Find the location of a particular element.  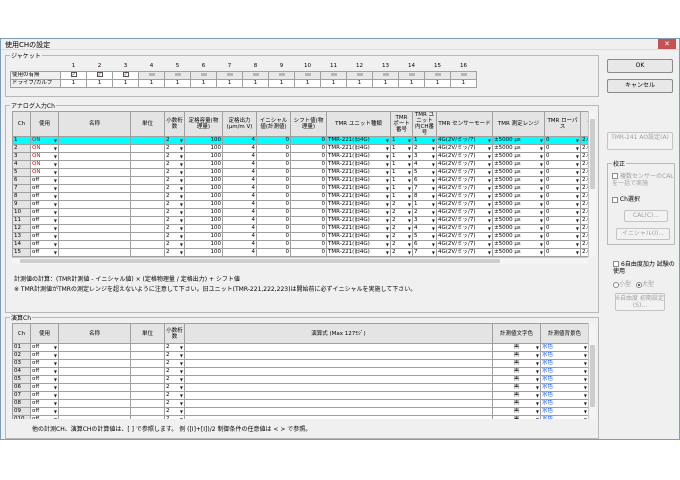

tmr-inch-select: 6 is located at coordinates (424, 244).